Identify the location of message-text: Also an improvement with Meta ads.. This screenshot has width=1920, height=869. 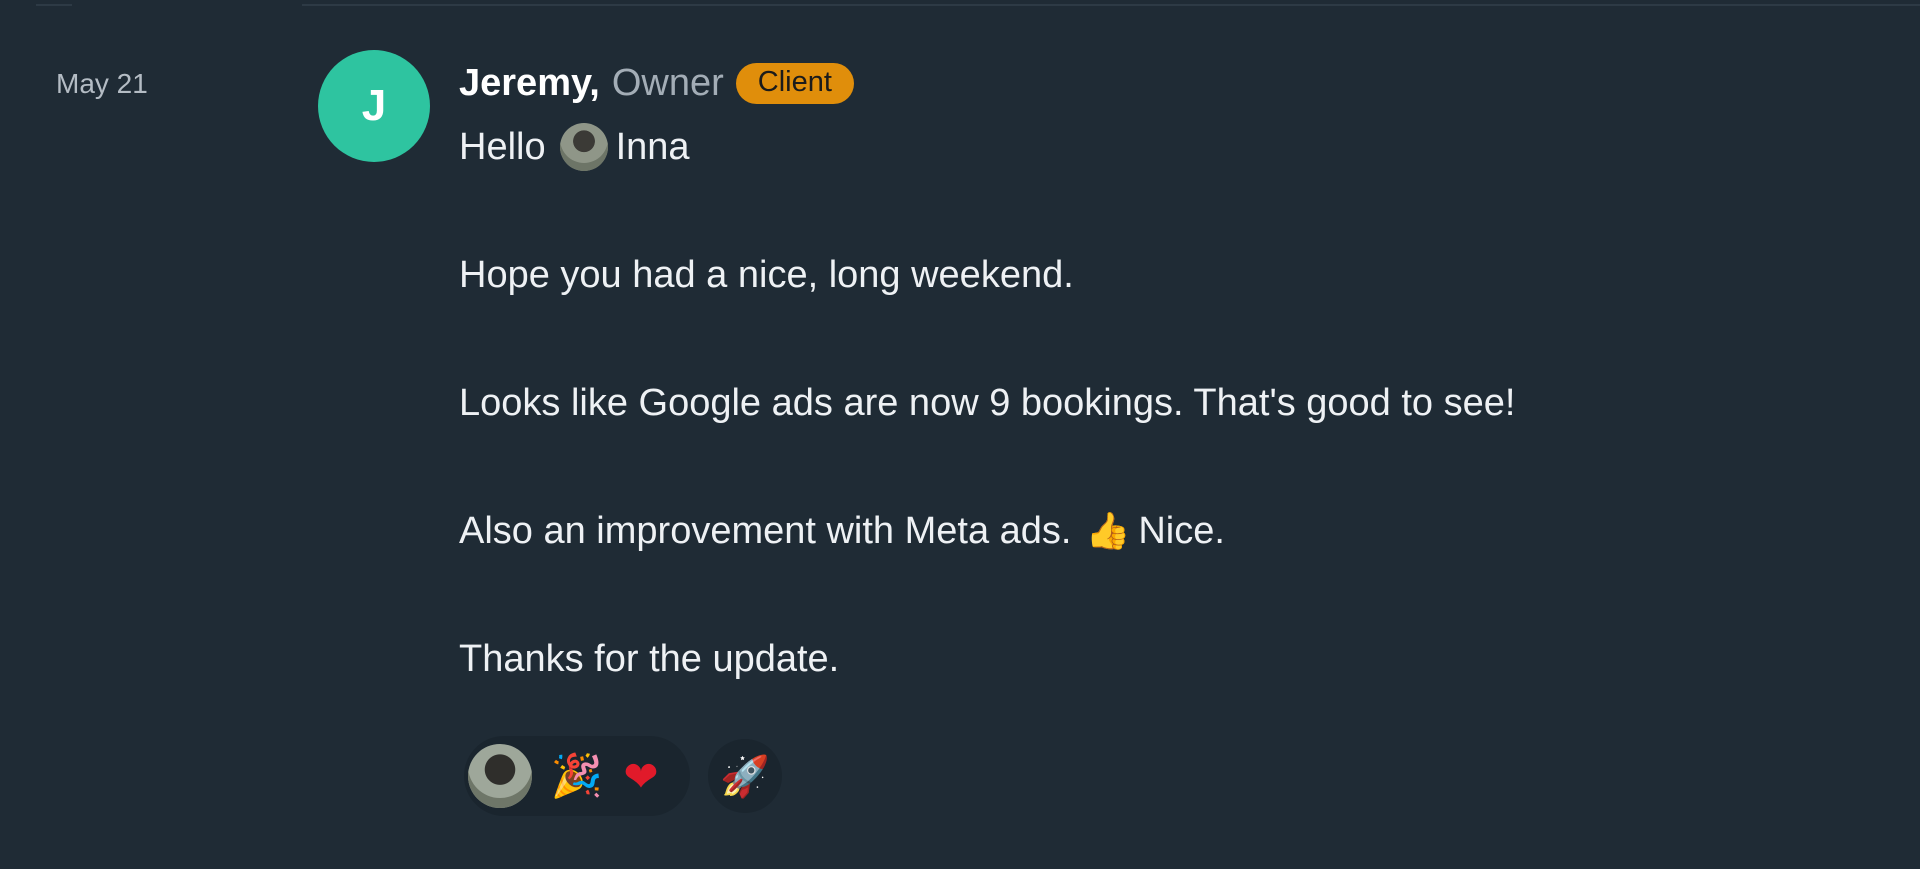
(765, 531).